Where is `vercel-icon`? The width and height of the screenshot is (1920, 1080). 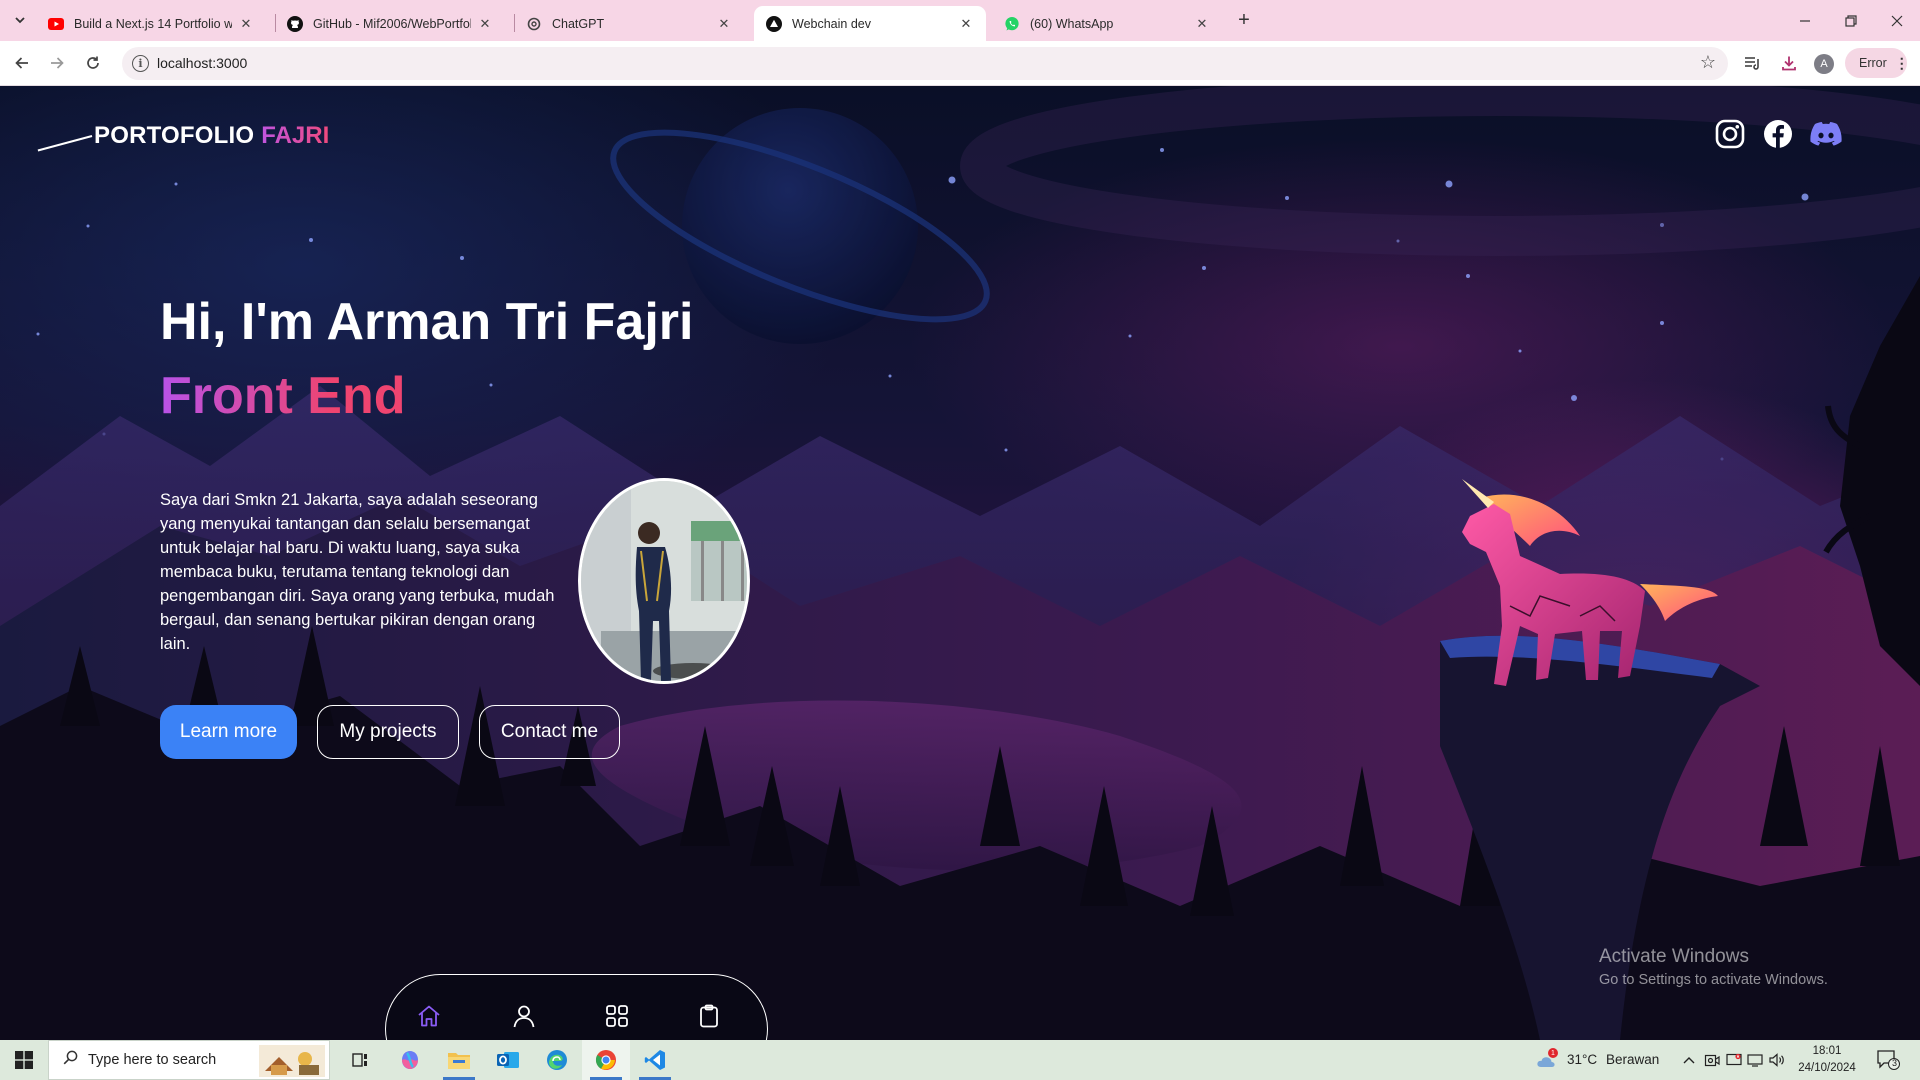 vercel-icon is located at coordinates (774, 23).